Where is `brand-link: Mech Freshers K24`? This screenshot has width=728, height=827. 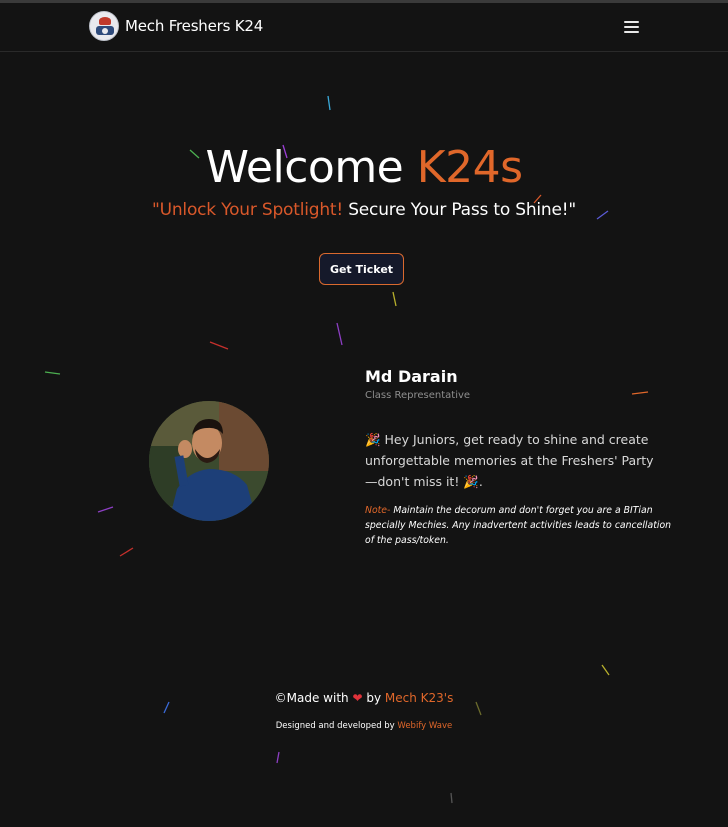
brand-link: Mech Freshers K24 is located at coordinates (176, 26).